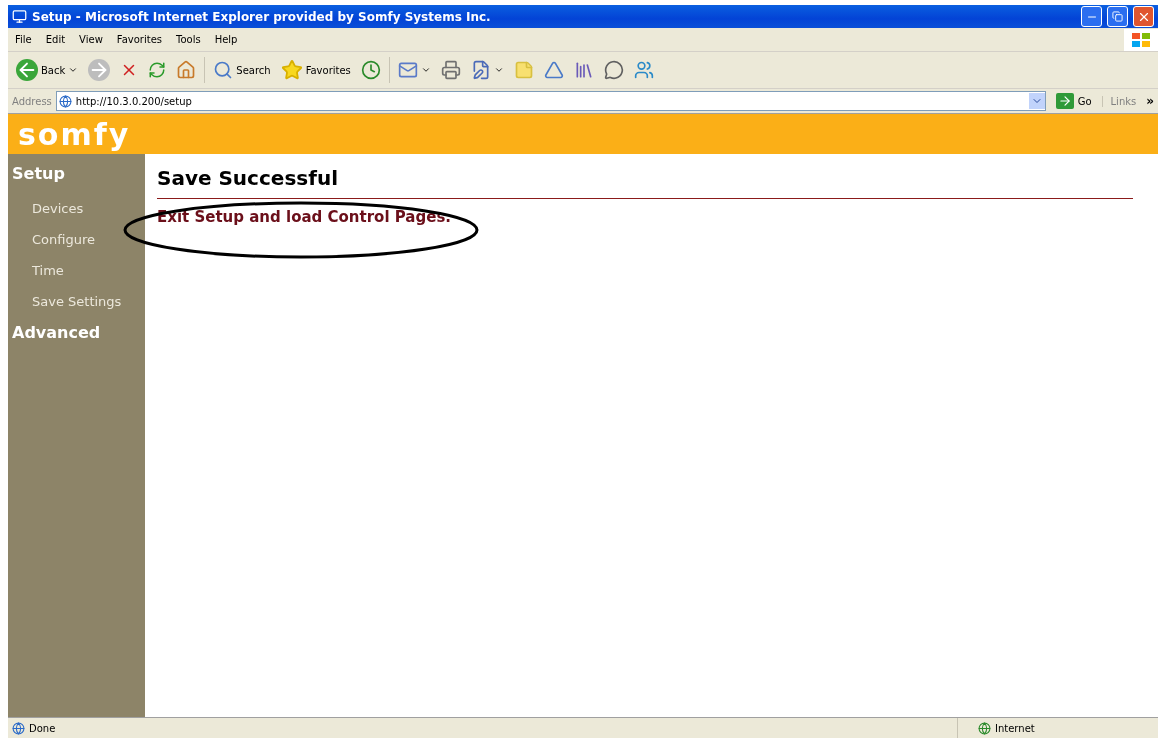 The height and width of the screenshot is (738, 1158). What do you see at coordinates (1143, 16) in the screenshot?
I see `close-button` at bounding box center [1143, 16].